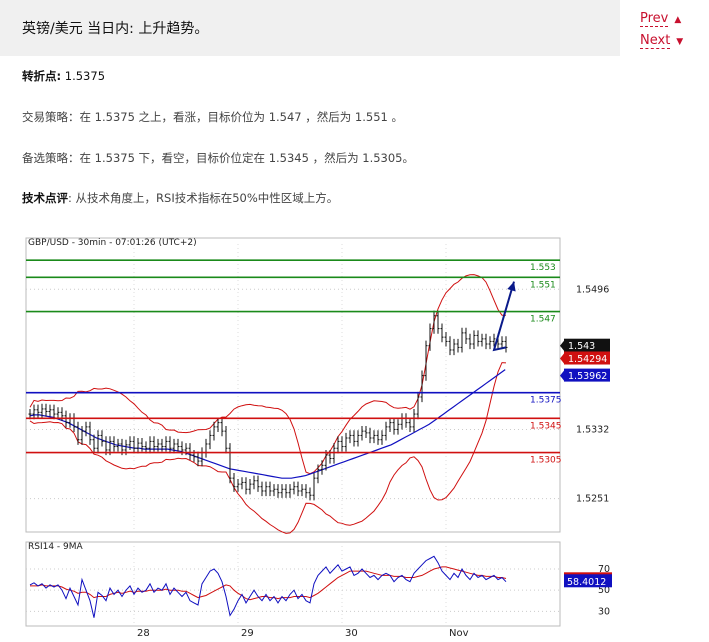  What do you see at coordinates (562, 345) in the screenshot?
I see `current-price-tag-pointer` at bounding box center [562, 345].